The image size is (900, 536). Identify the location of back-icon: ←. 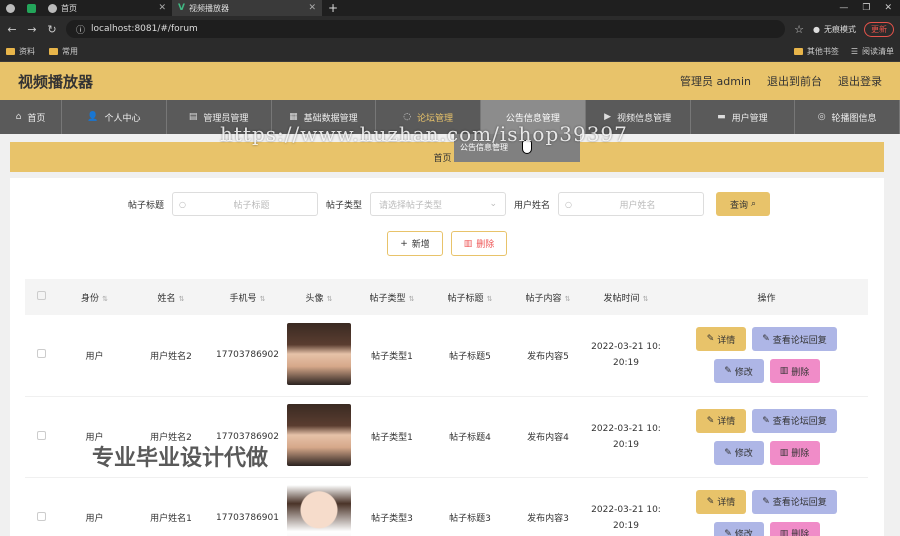
(12, 29).